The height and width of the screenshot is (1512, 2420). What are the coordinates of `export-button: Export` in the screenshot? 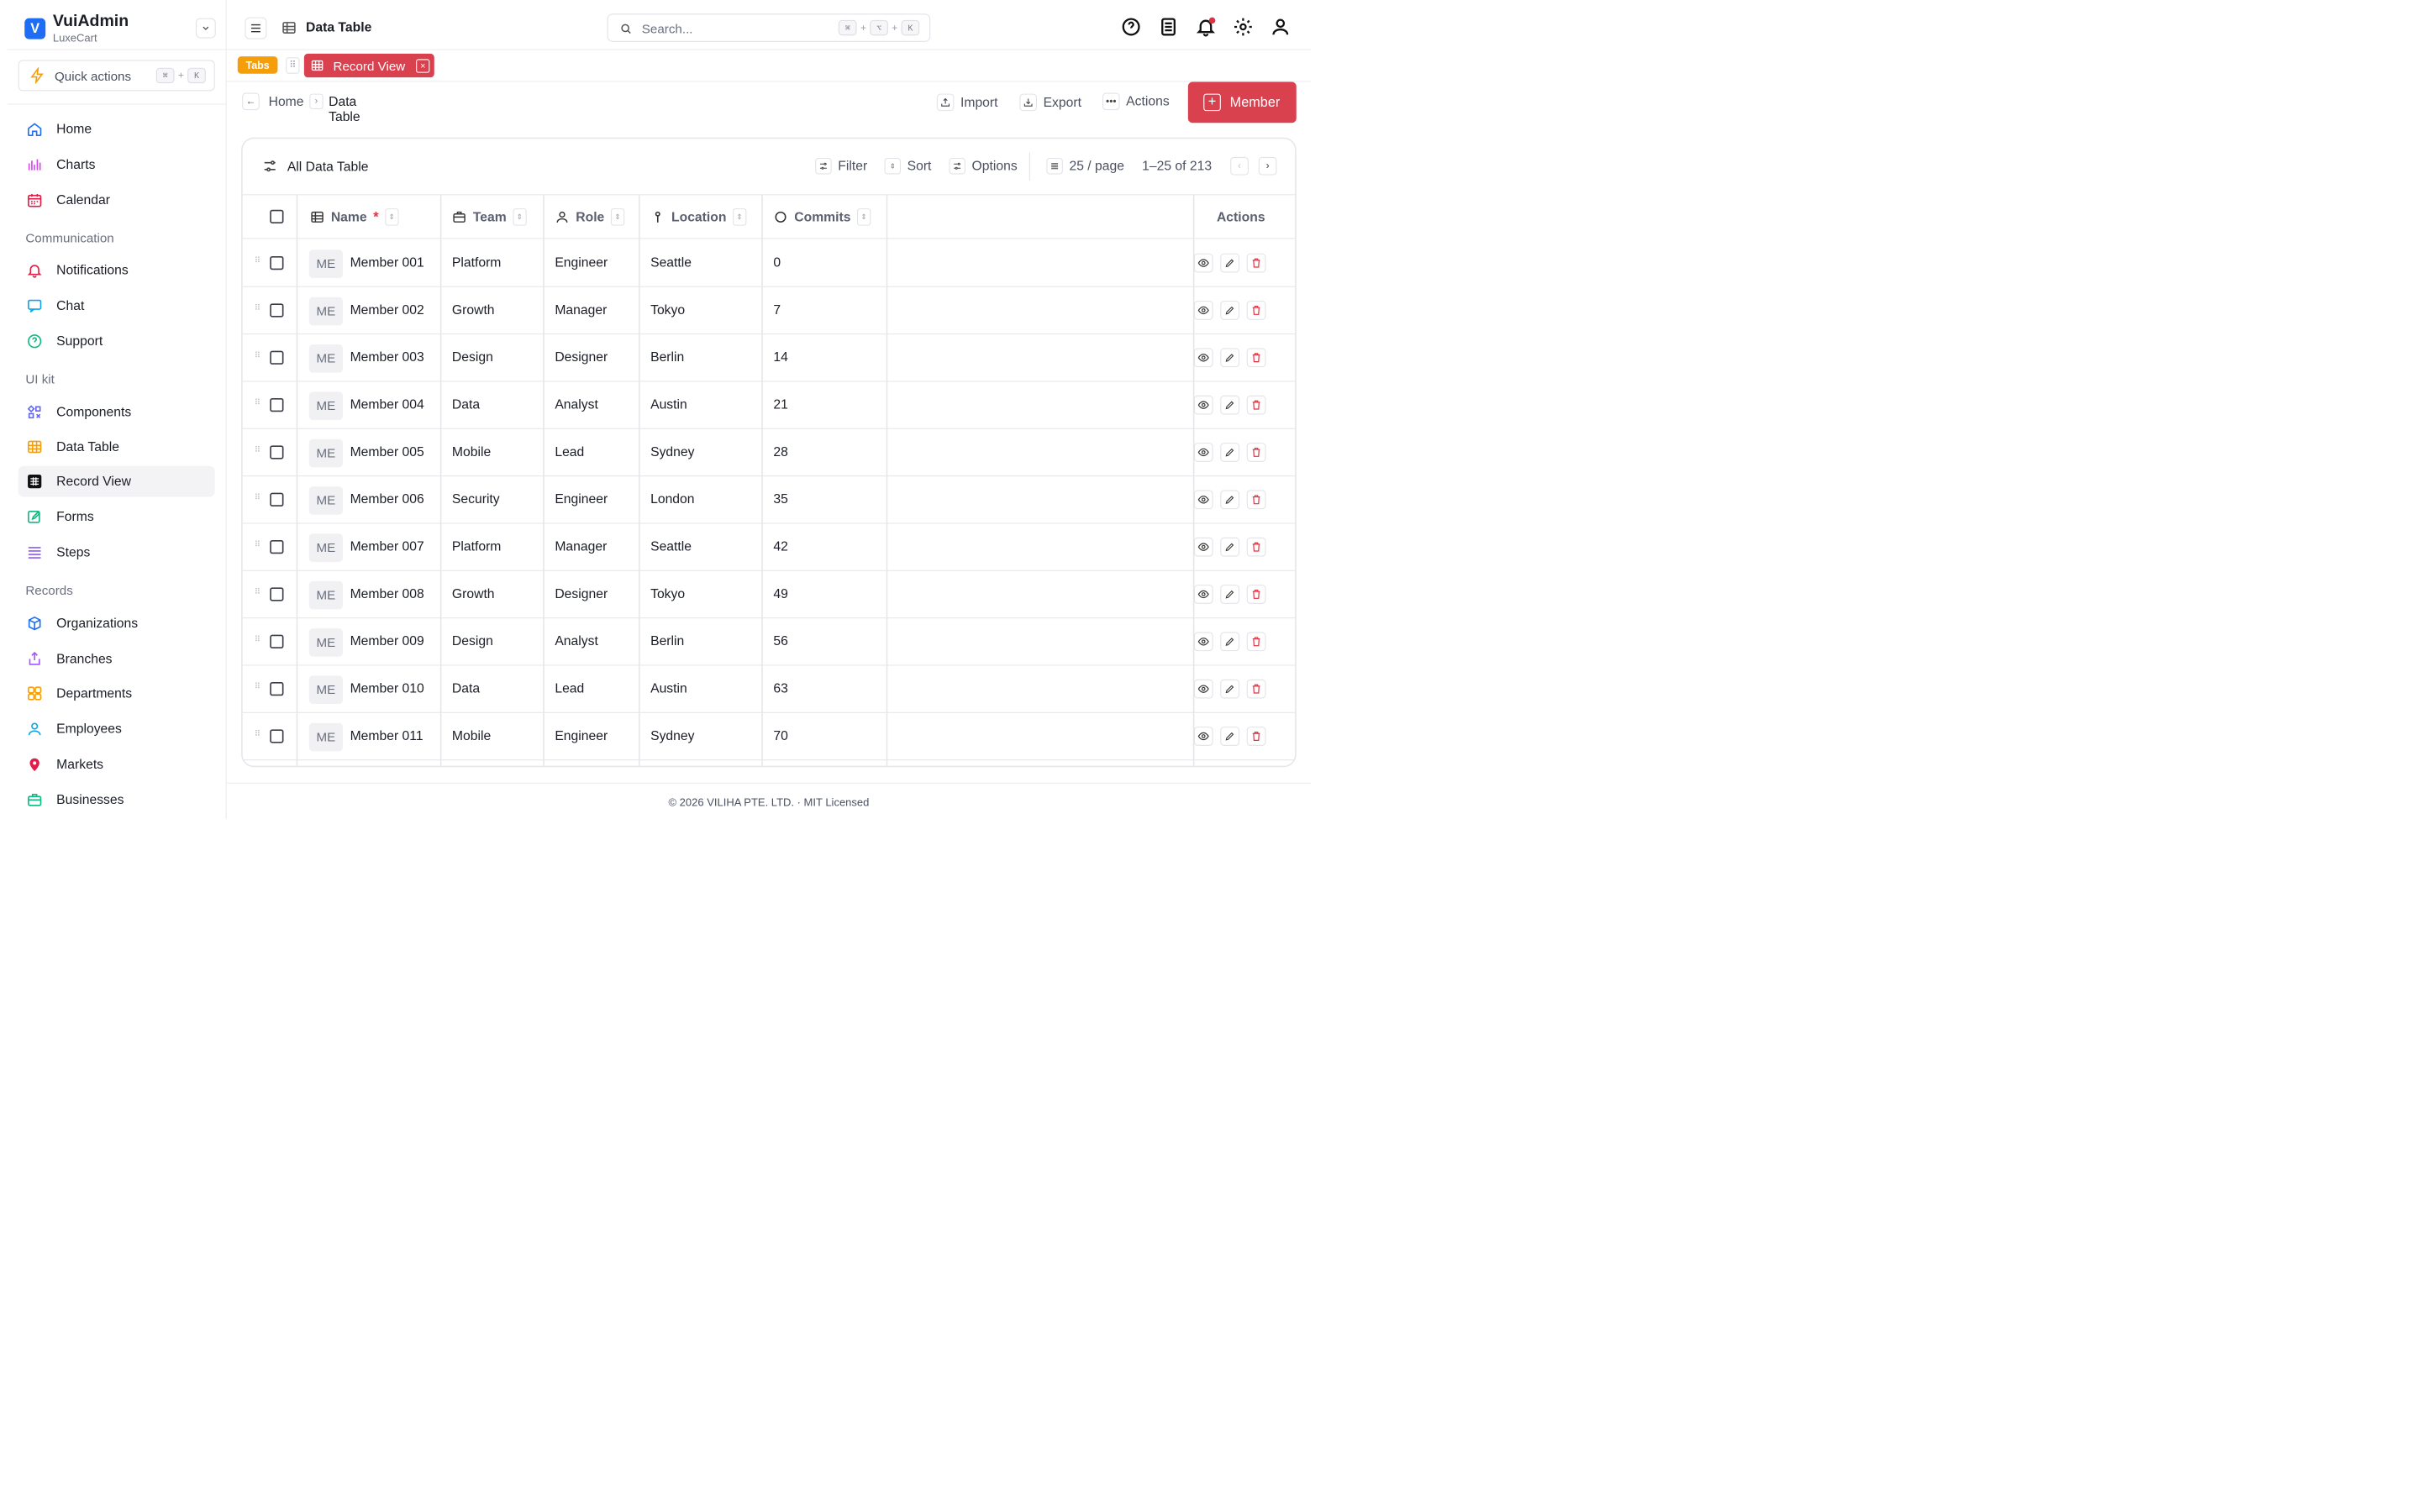 It's located at (1050, 102).